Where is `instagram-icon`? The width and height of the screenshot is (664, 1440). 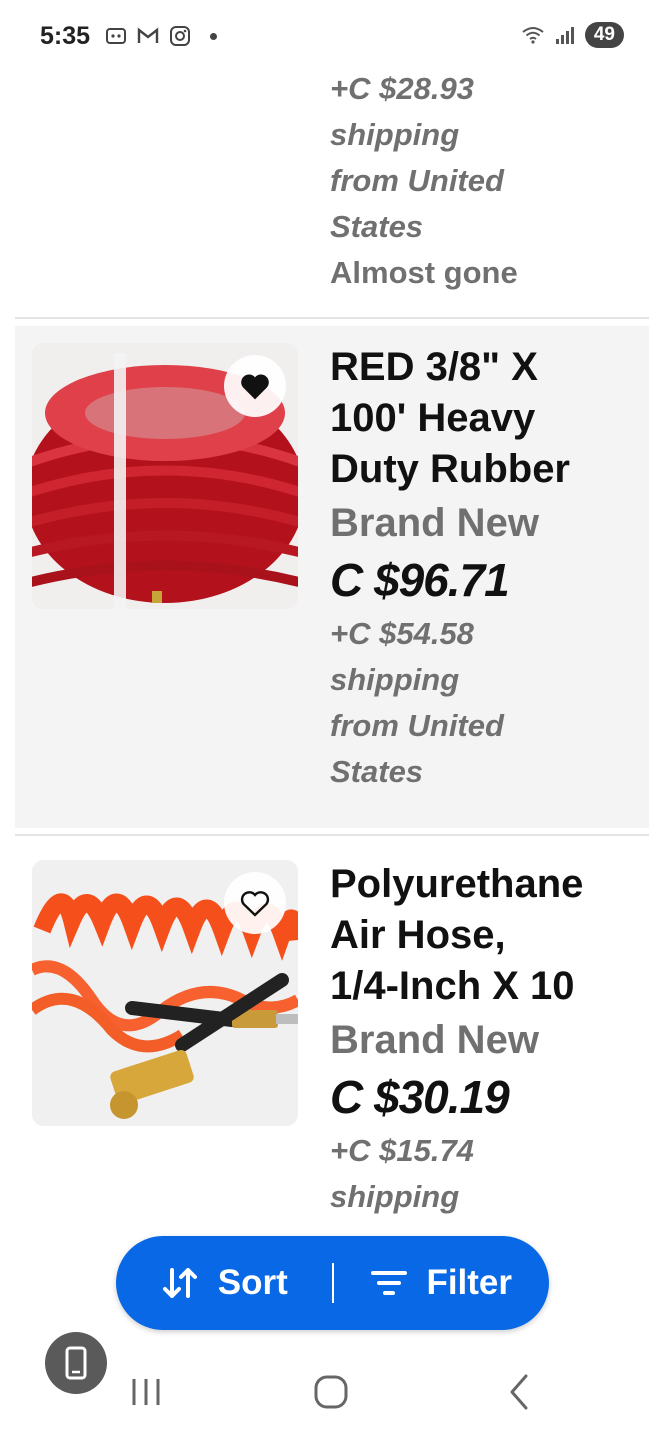 instagram-icon is located at coordinates (180, 36).